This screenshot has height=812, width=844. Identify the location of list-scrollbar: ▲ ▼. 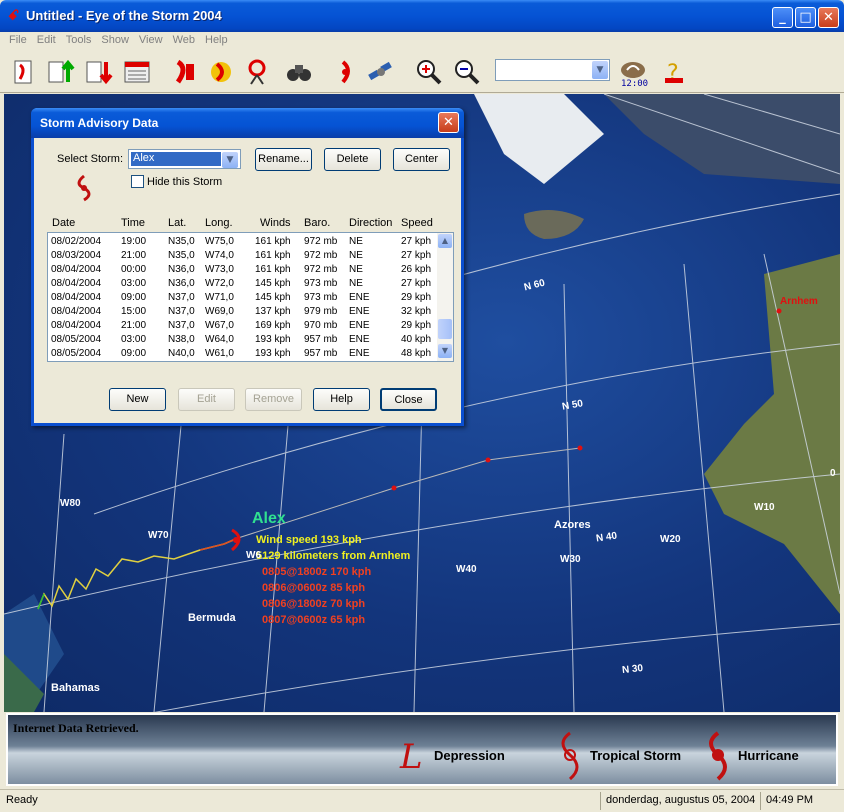
(445, 297).